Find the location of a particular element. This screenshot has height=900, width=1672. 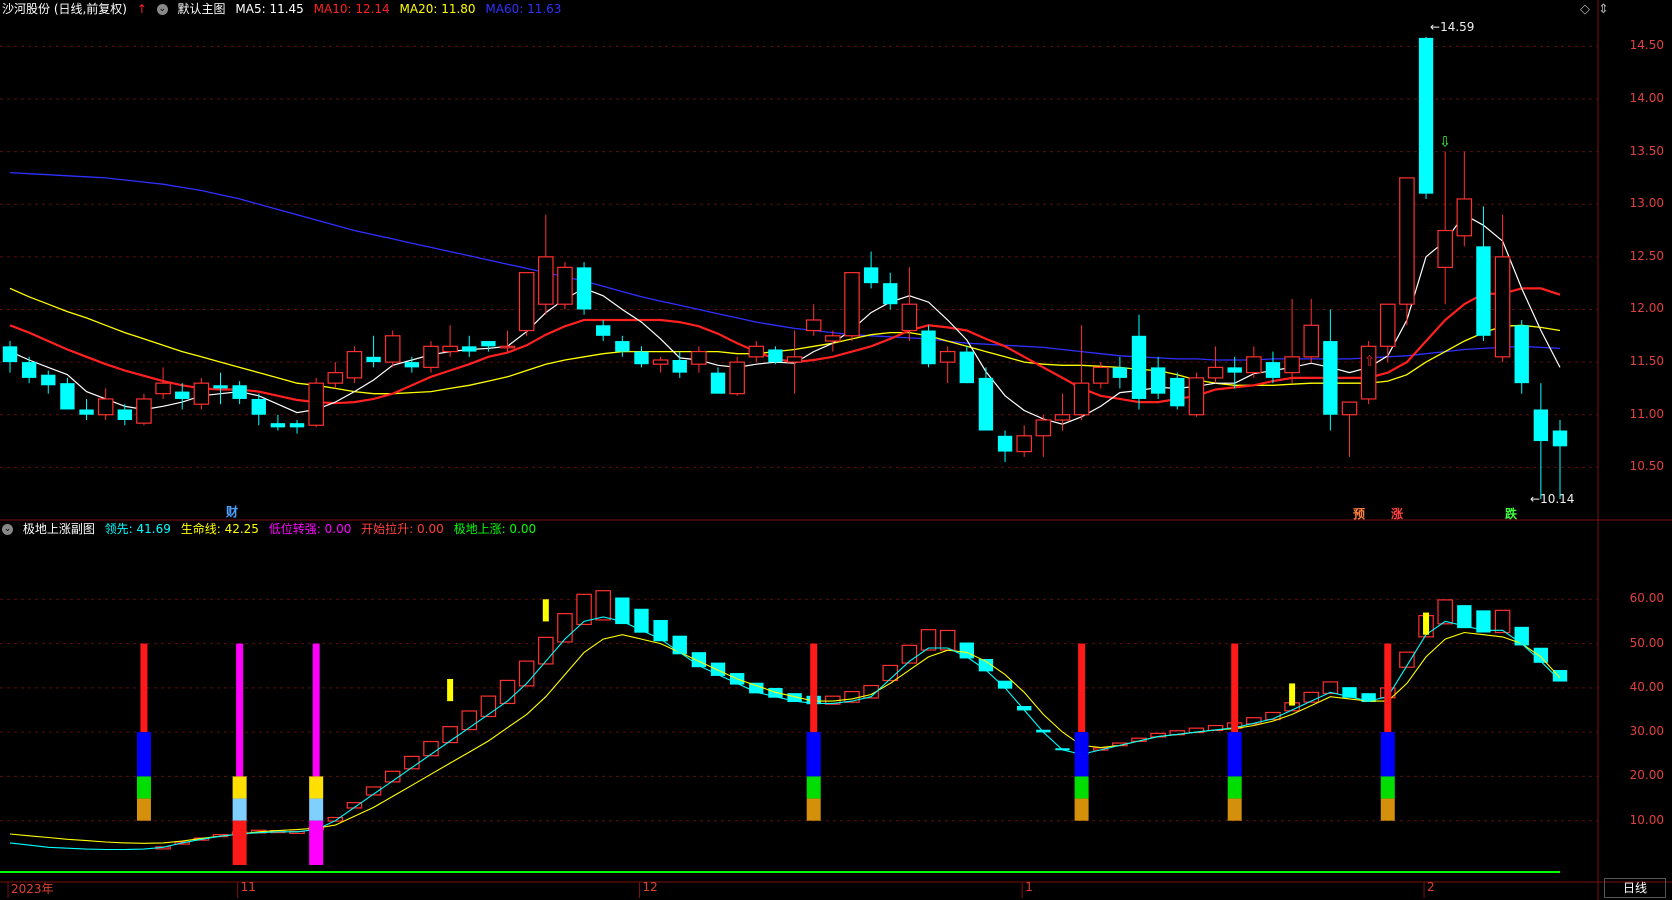

forecast-marker: 预 is located at coordinates (1359, 513).